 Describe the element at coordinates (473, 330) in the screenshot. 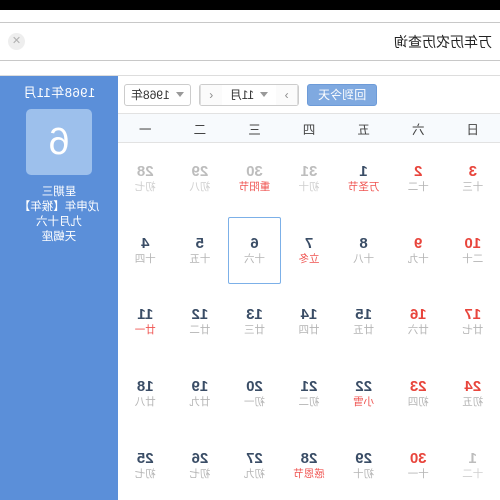

I see `lunar-day-label: 廿七` at that location.